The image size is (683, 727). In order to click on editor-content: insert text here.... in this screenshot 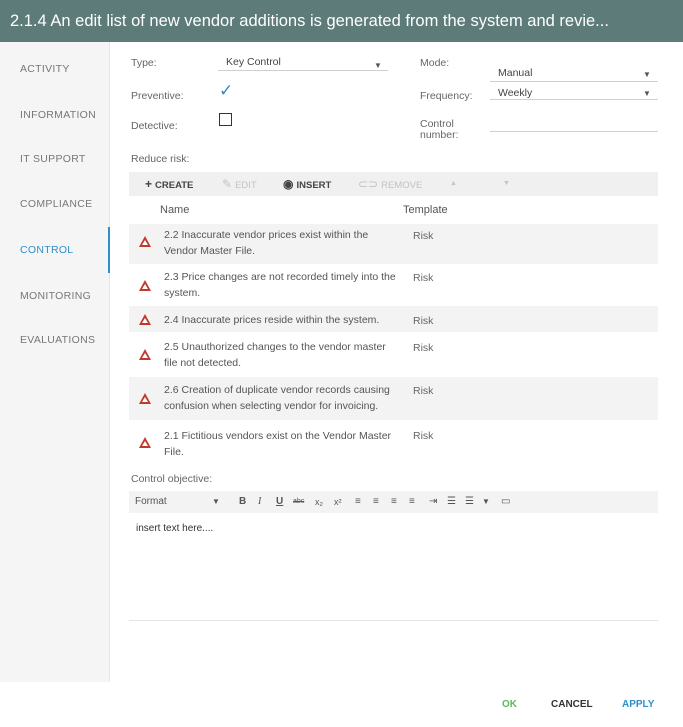, I will do `click(174, 528)`.